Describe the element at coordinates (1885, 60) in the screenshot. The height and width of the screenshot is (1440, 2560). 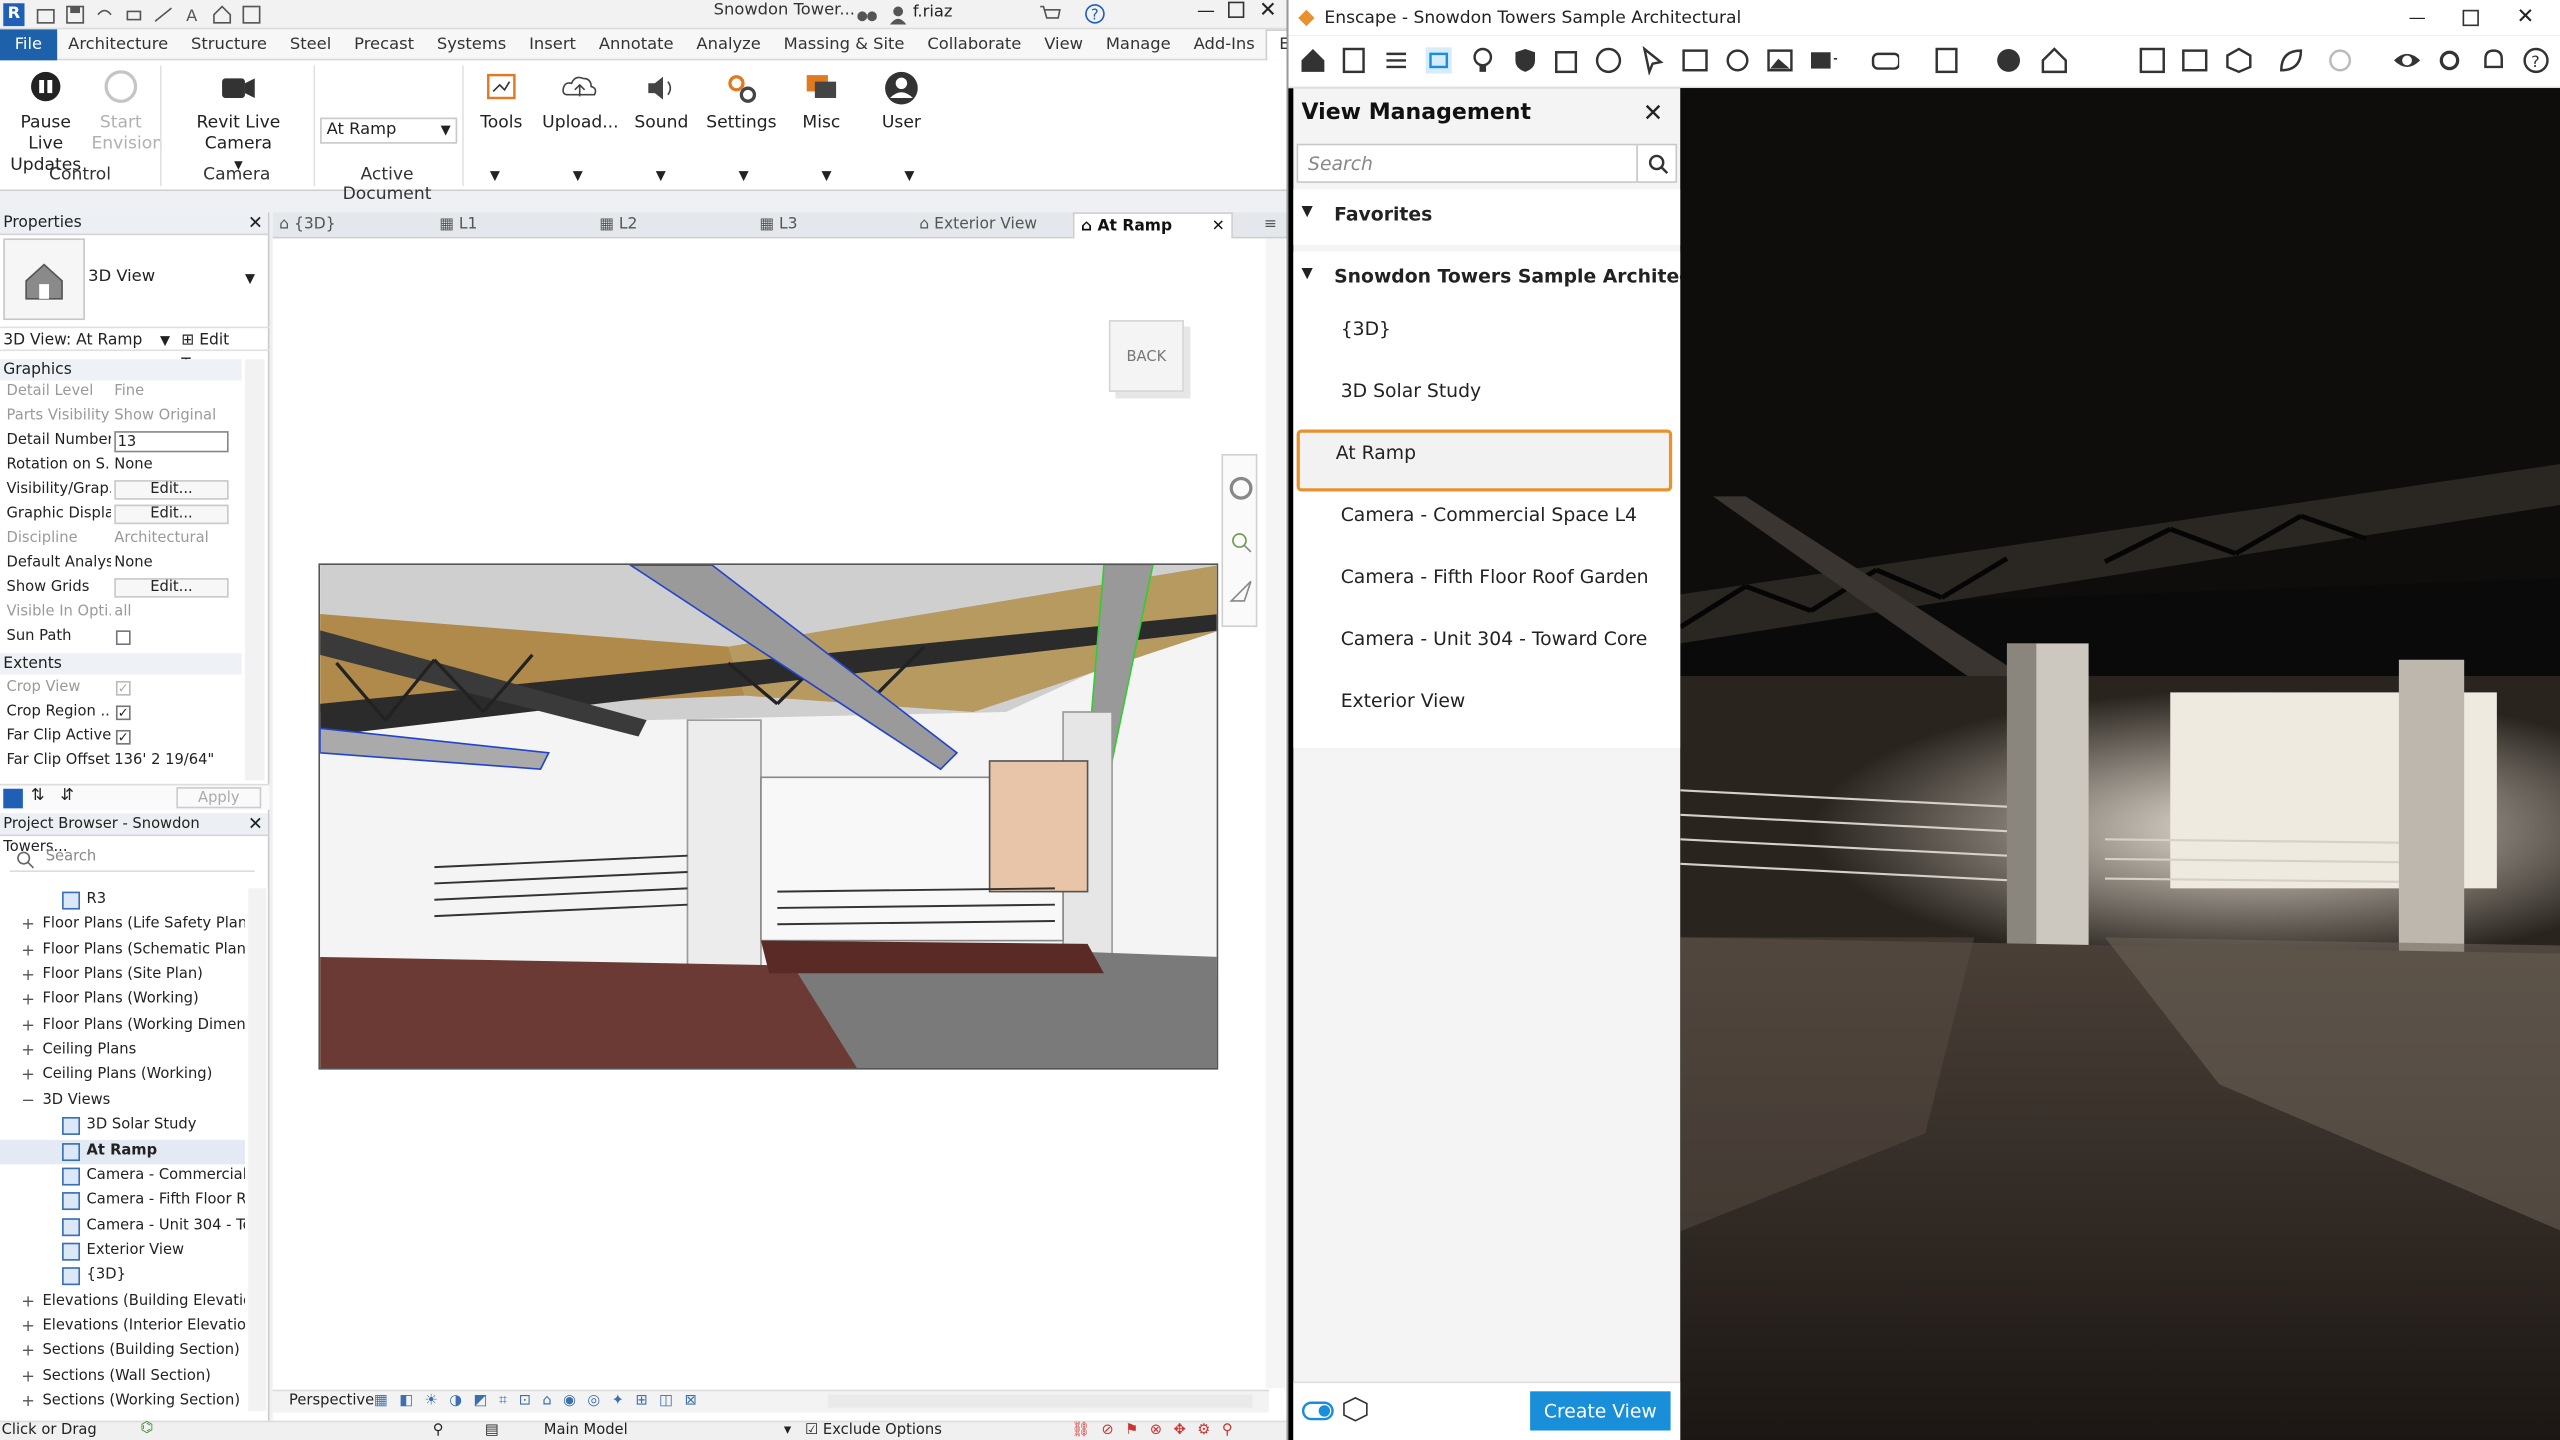
I see `vr-icon` at that location.